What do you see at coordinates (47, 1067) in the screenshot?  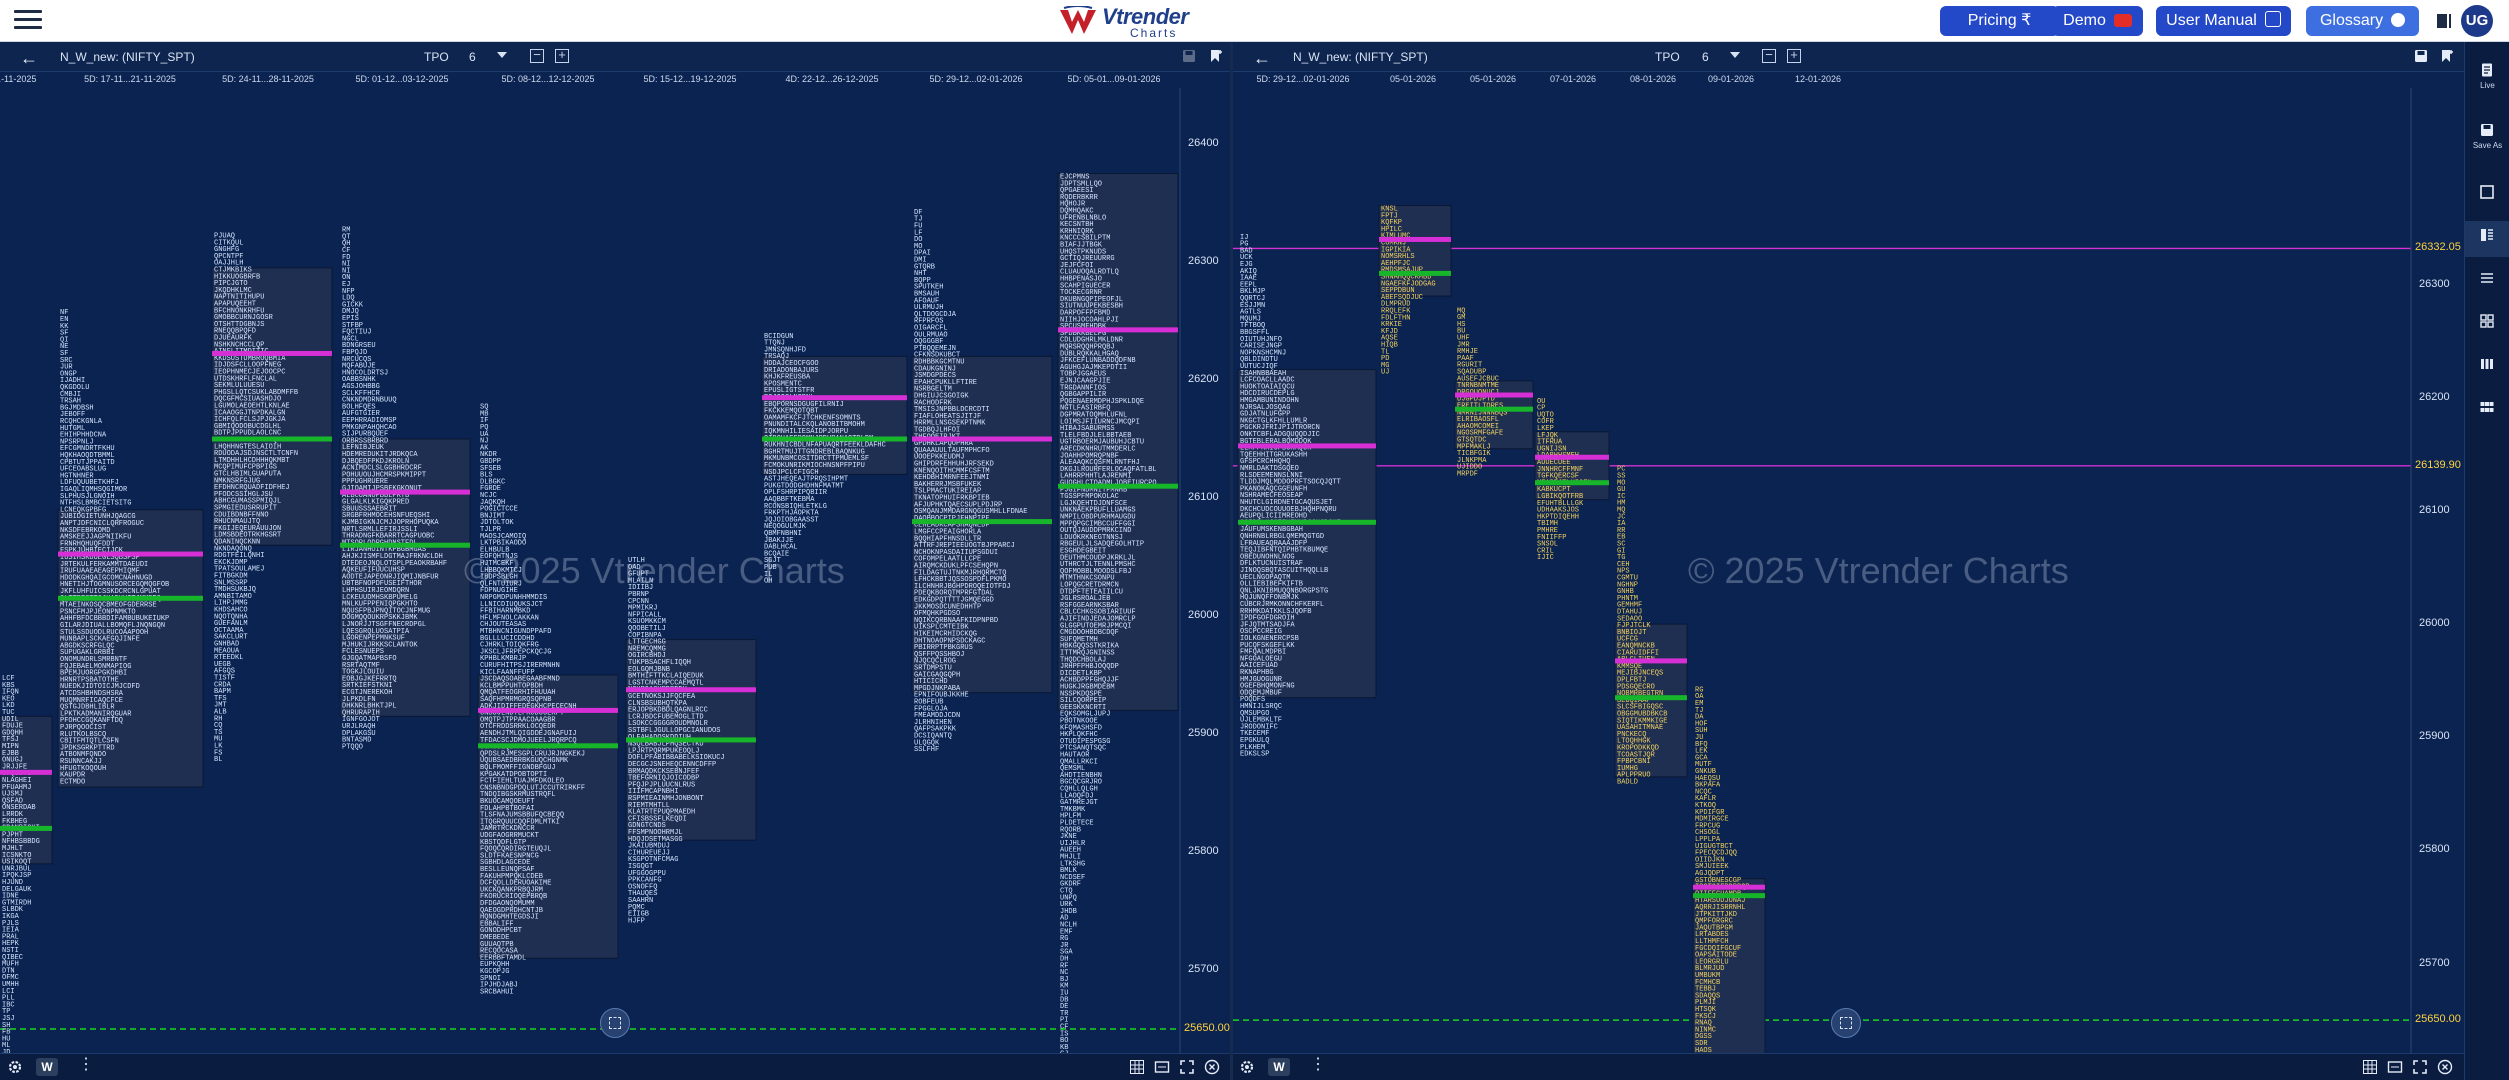 I see `left-timeframe-w-button: W` at bounding box center [47, 1067].